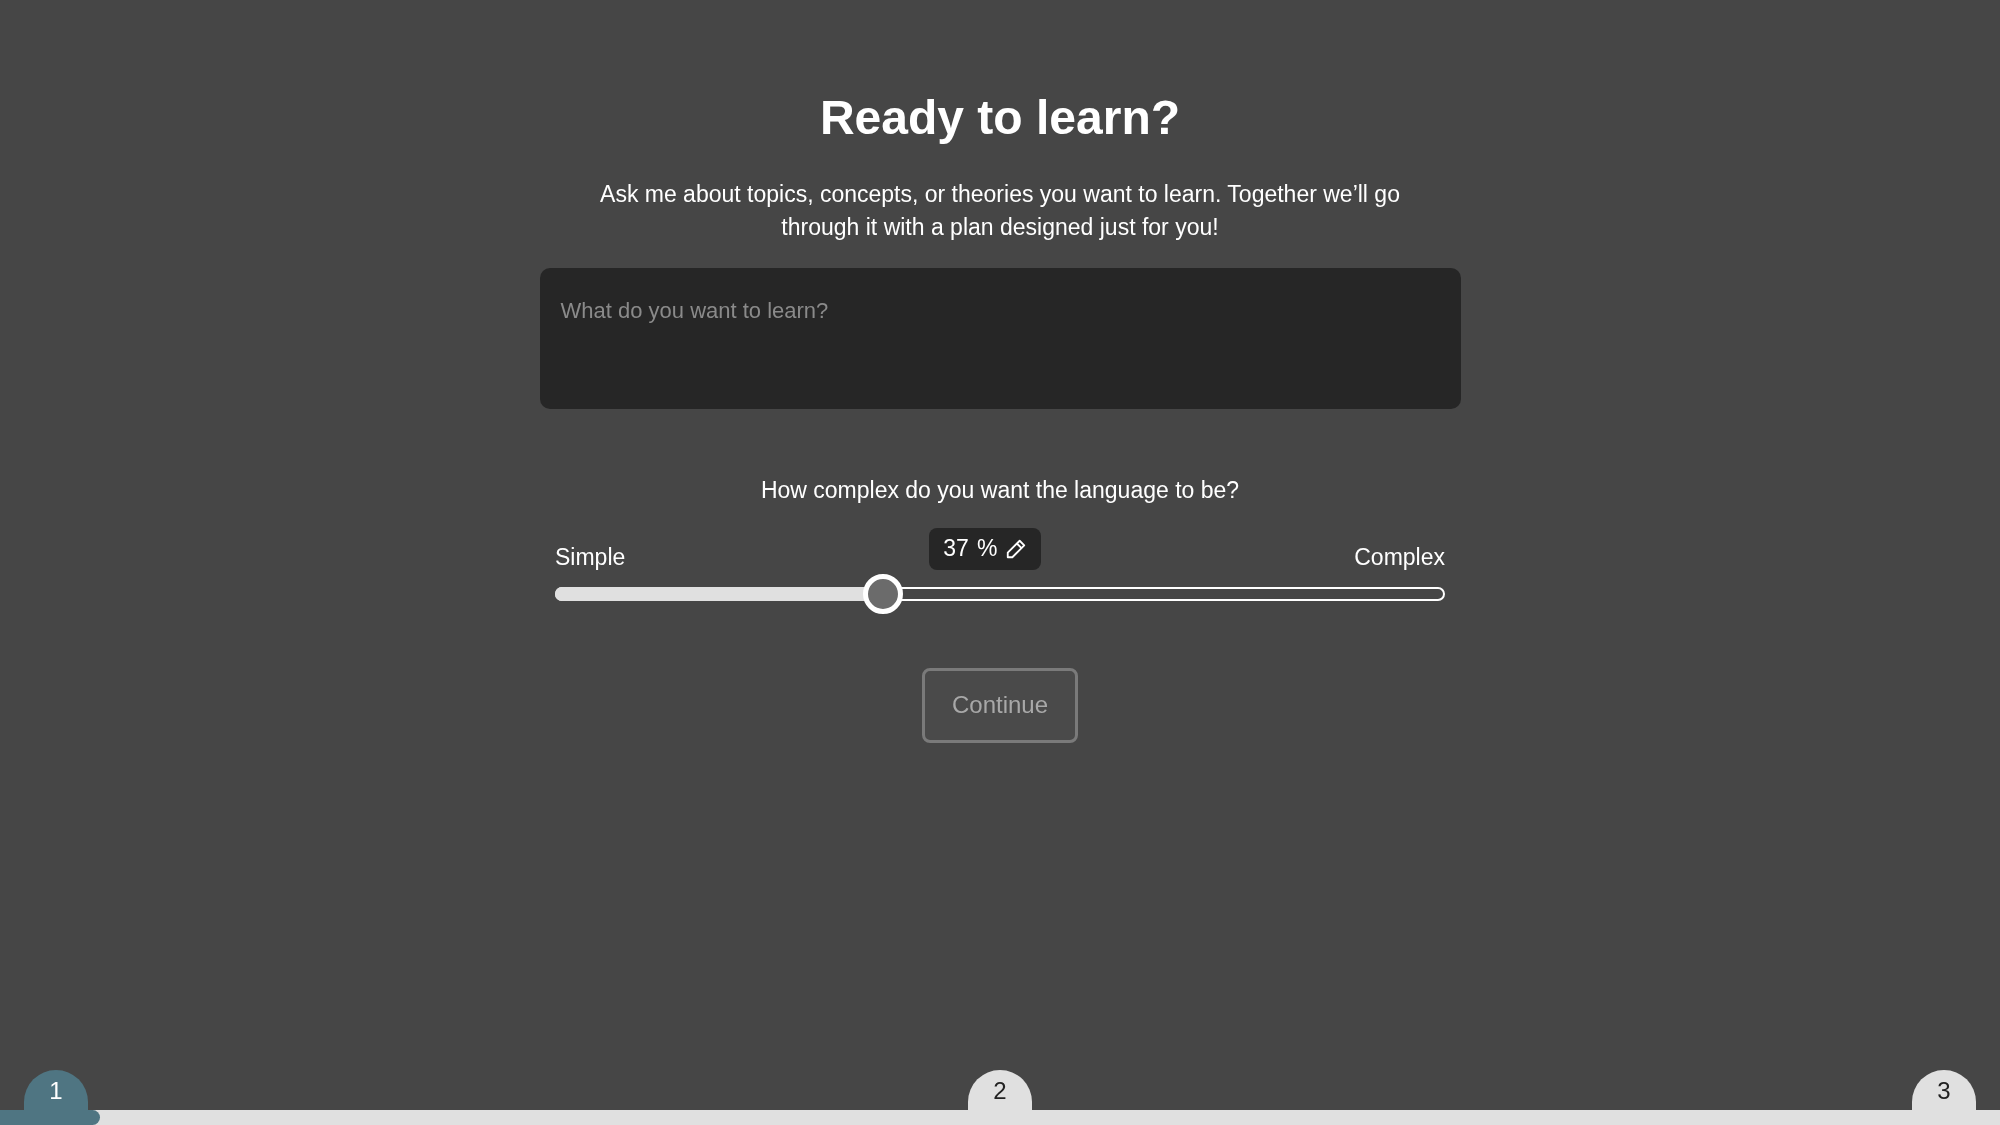  I want to click on step-tab: 3, so click(1944, 1090).